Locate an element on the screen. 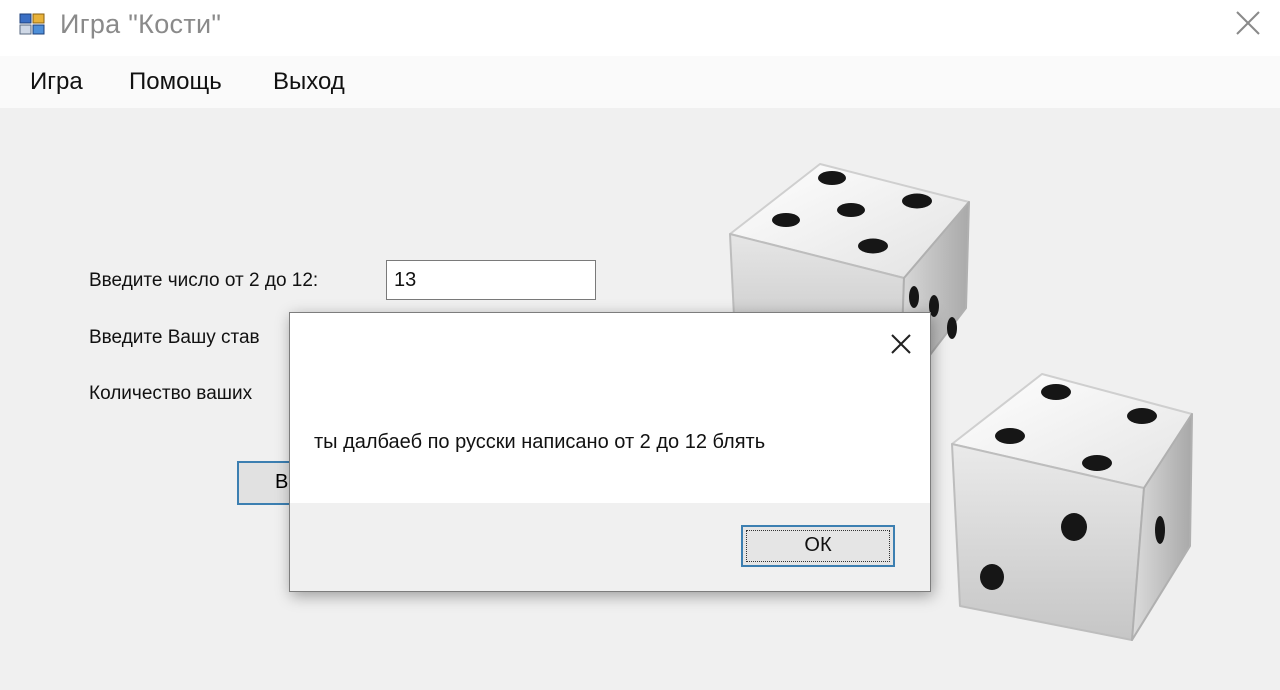 This screenshot has width=1280, height=690. window-close-button is located at coordinates (1248, 24).